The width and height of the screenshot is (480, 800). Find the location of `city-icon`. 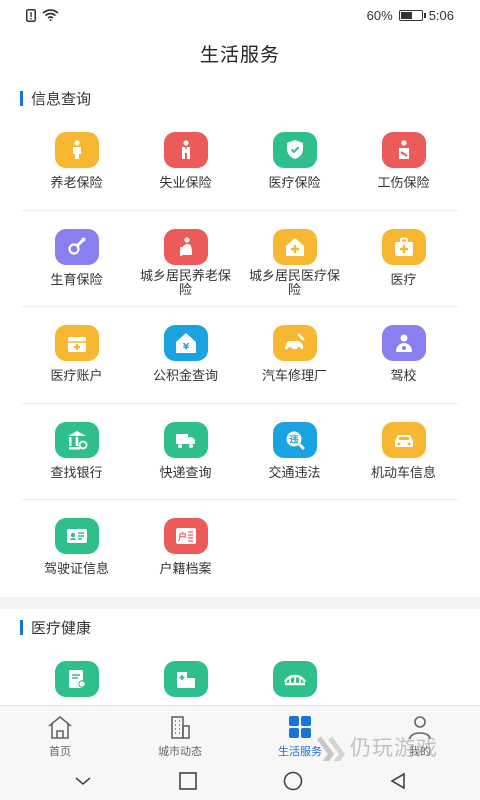

city-icon is located at coordinates (180, 727).